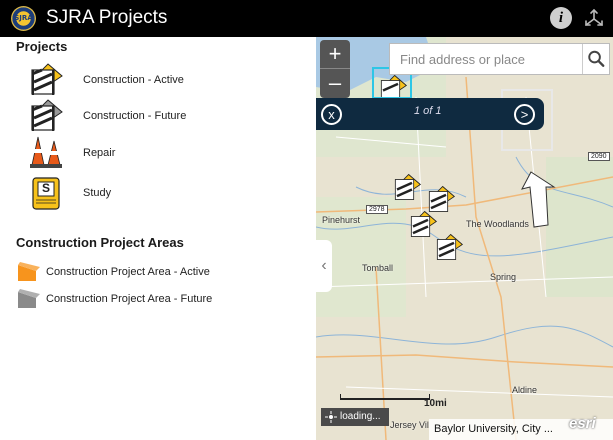 The width and height of the screenshot is (613, 440). I want to click on legend-label-area-future: Construction Project Area - Future, so click(129, 299).